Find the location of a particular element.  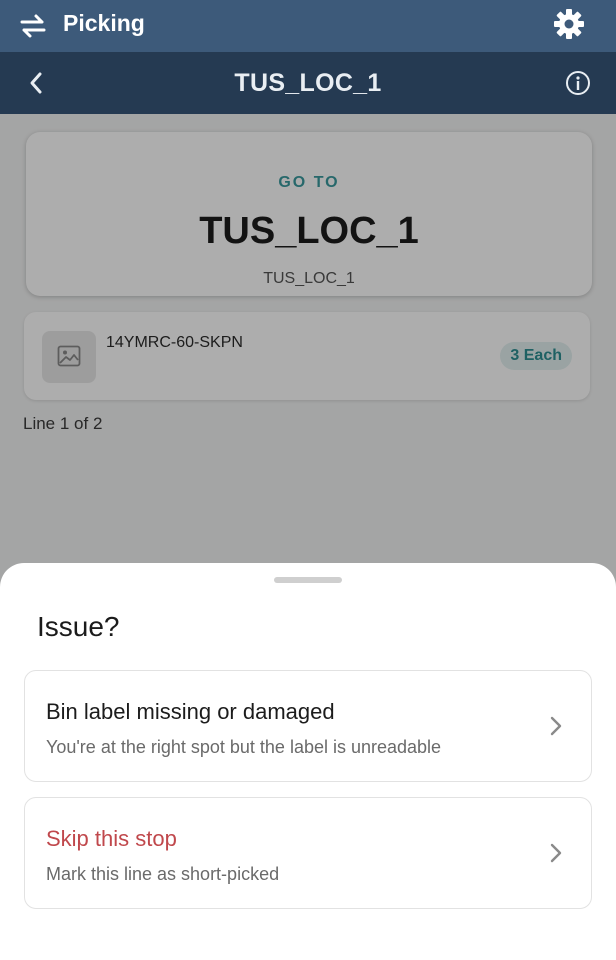

info-icon is located at coordinates (578, 83).